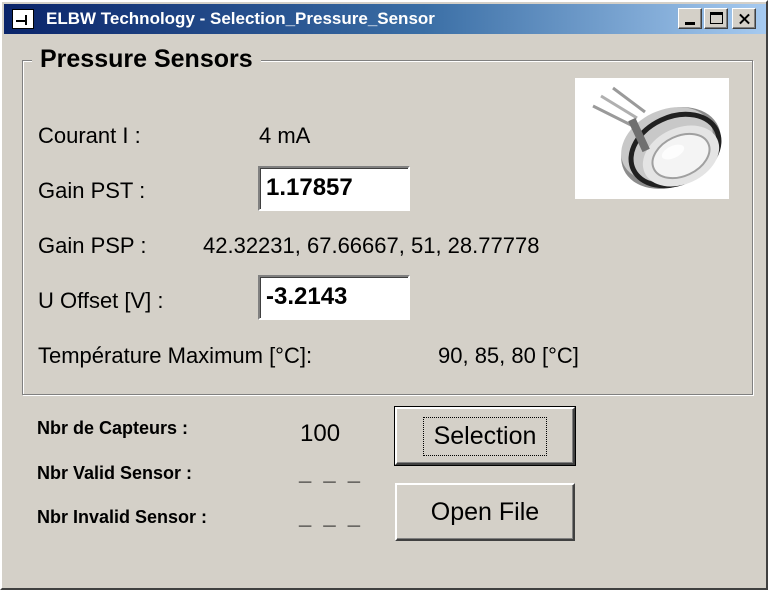 This screenshot has width=768, height=590. What do you see at coordinates (331, 472) in the screenshot?
I see `nbr-valid-value: _ _ _` at bounding box center [331, 472].